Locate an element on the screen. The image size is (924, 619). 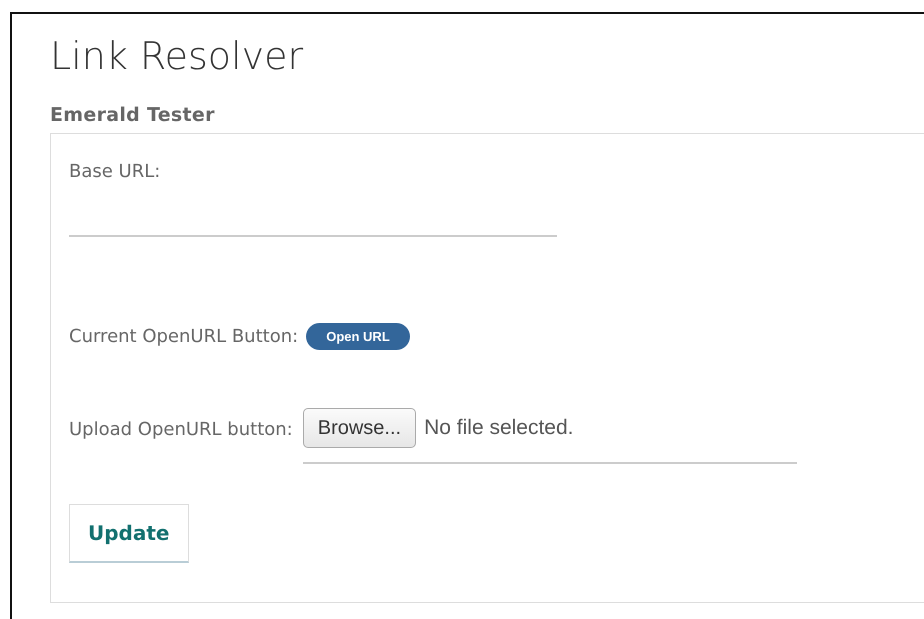
update-button: Update is located at coordinates (128, 534).